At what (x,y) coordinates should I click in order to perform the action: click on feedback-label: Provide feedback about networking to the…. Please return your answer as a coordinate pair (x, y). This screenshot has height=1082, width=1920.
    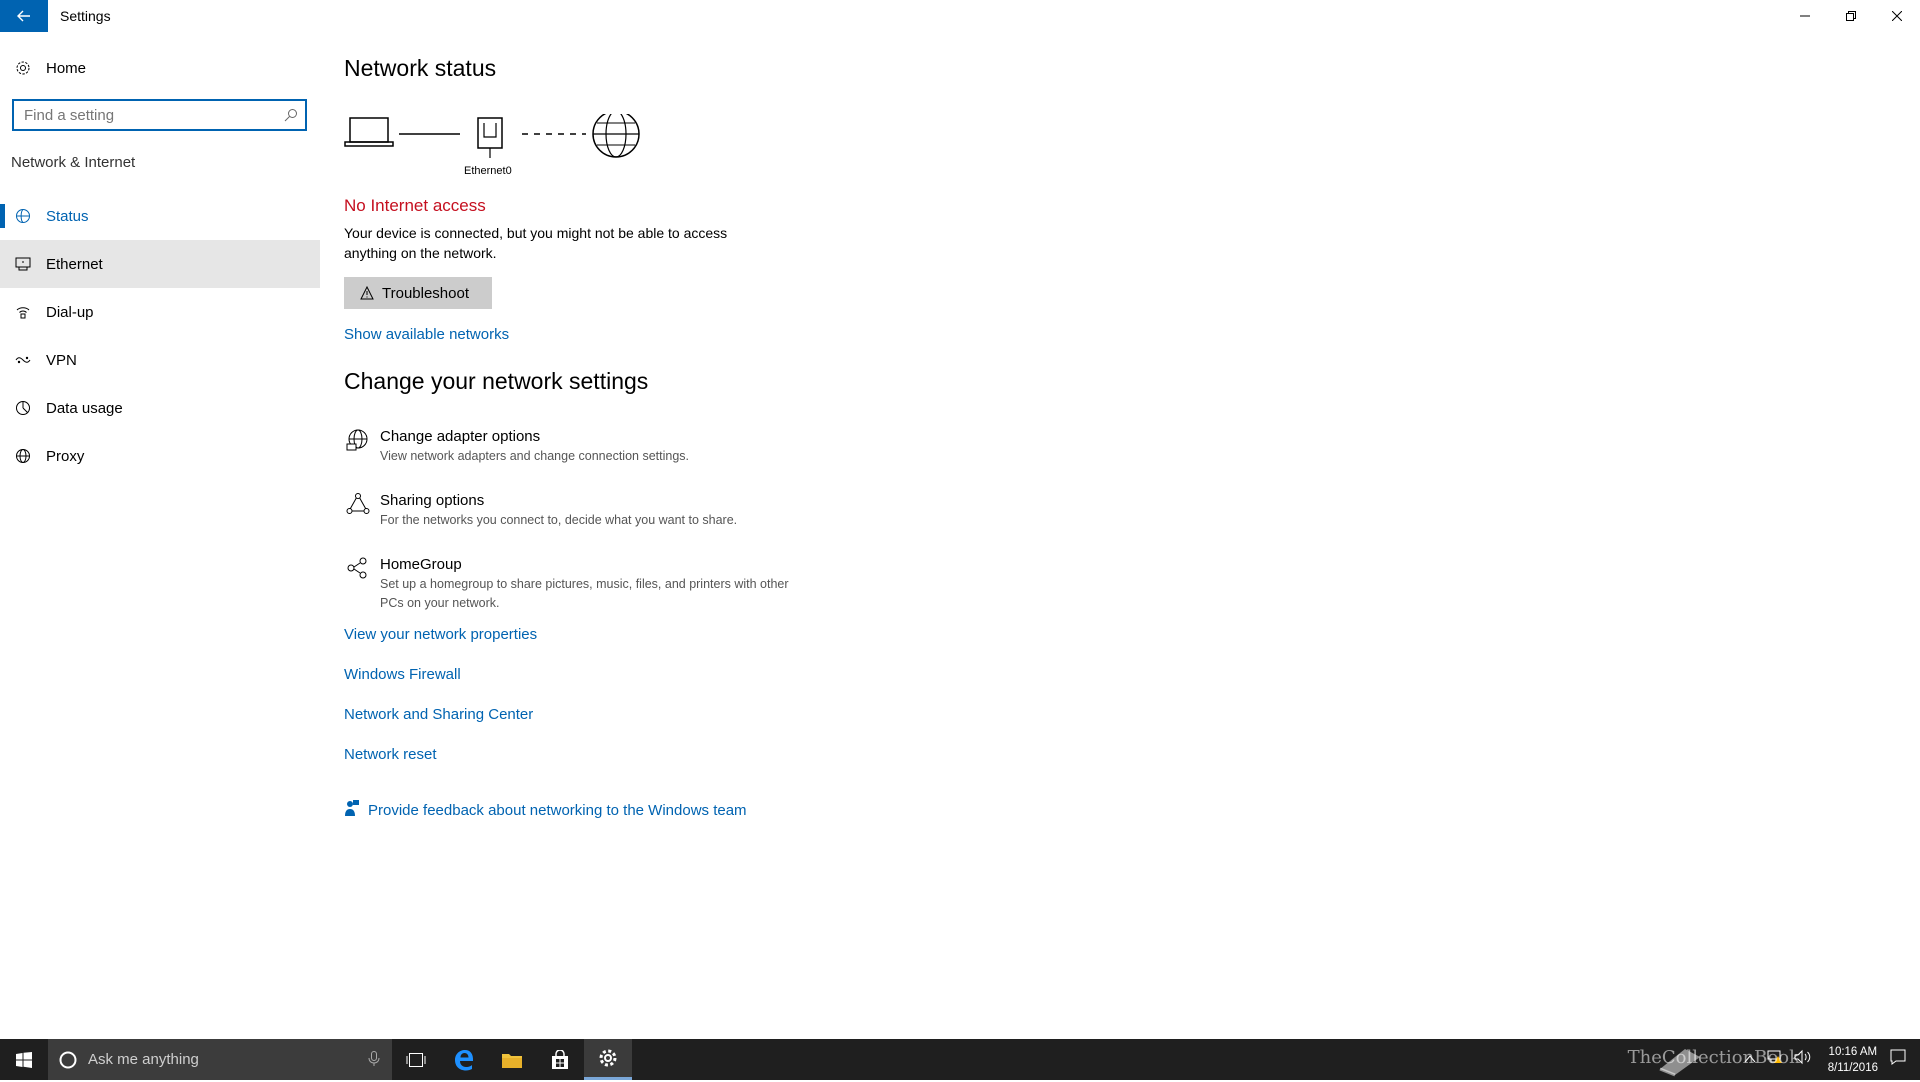
    Looking at the image, I should click on (557, 810).